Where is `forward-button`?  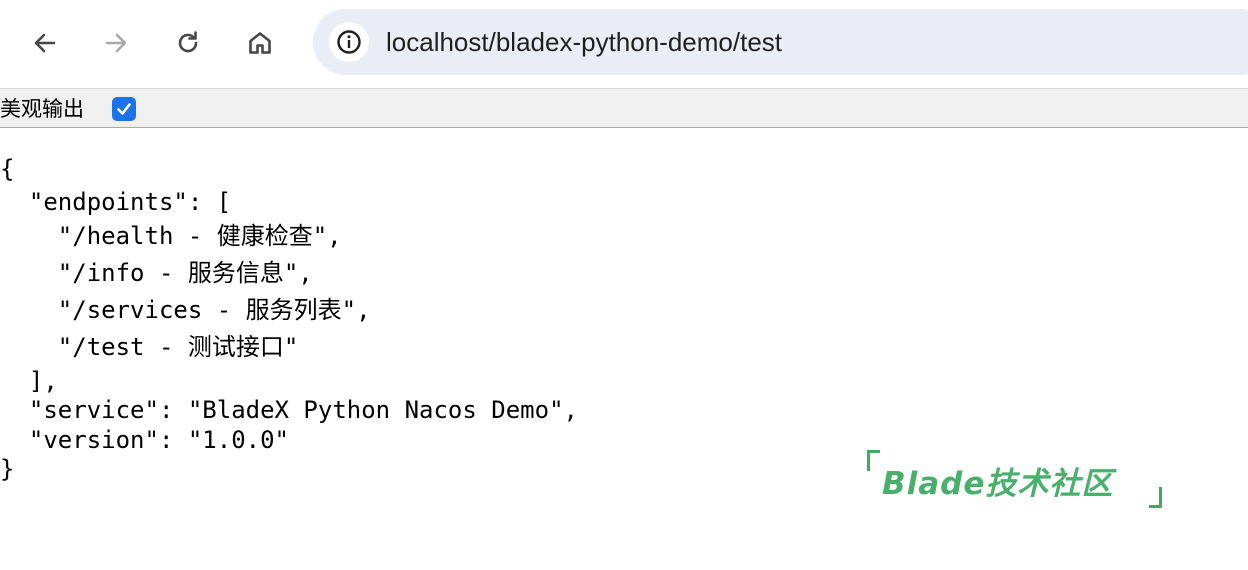
forward-button is located at coordinates (116, 43).